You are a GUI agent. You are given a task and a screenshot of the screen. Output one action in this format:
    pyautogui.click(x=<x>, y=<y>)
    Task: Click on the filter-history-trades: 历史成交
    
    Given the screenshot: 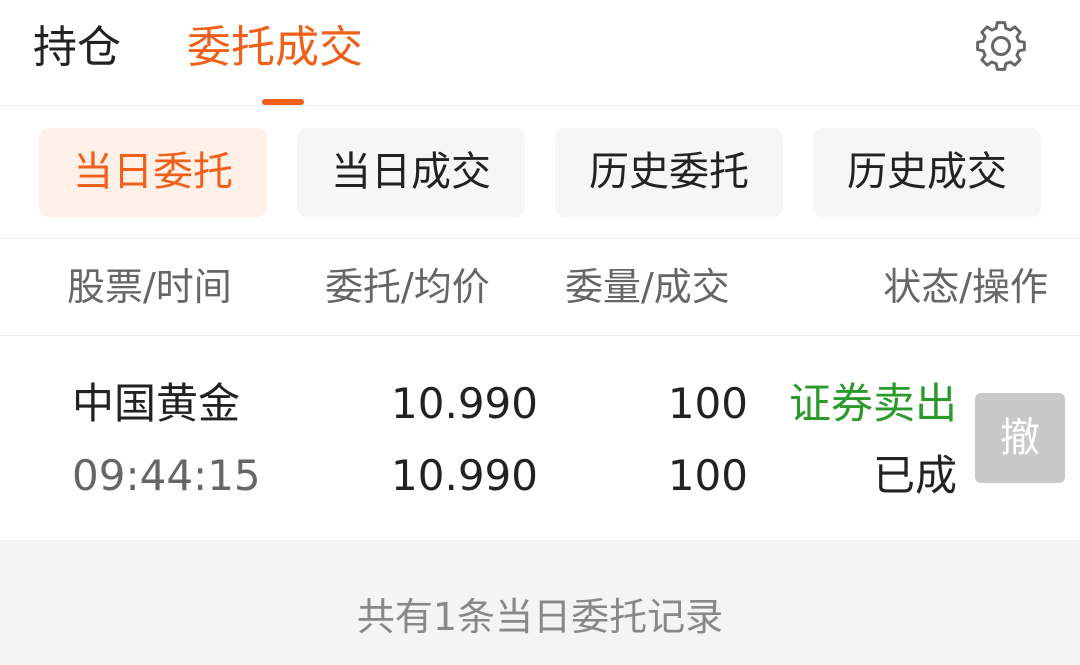 What is the action you would take?
    pyautogui.click(x=927, y=172)
    